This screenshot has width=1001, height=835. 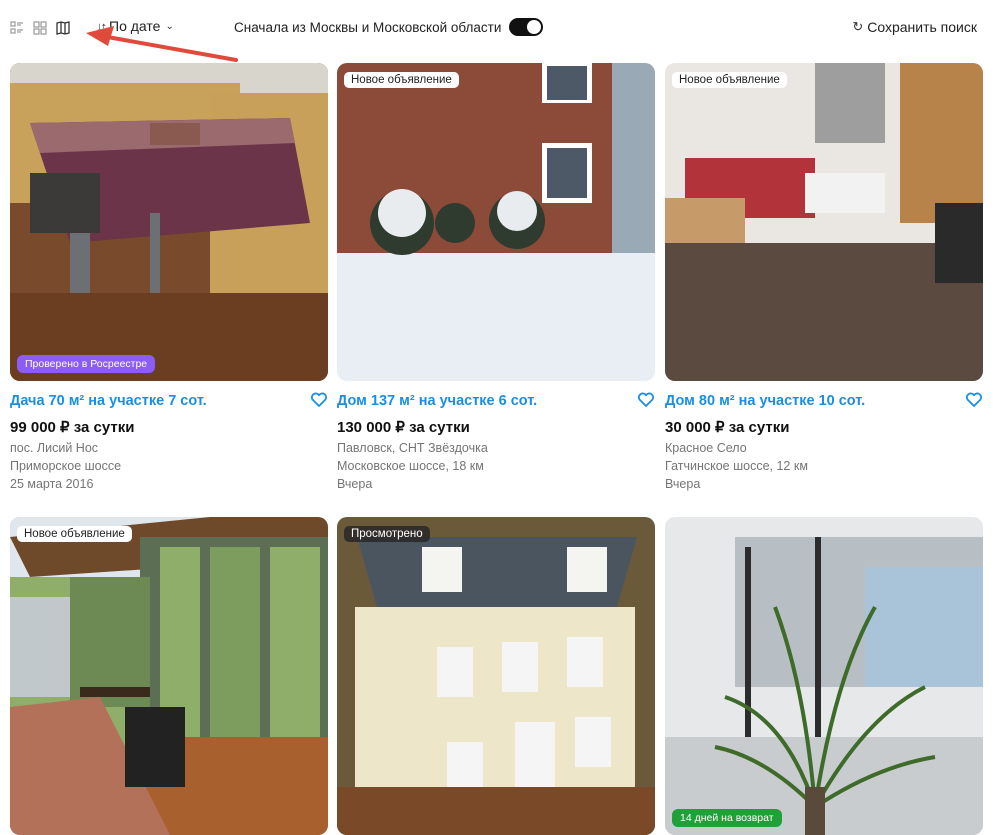 I want to click on listing-title: Дом 137 м² на участке 6 сот., so click(x=437, y=401).